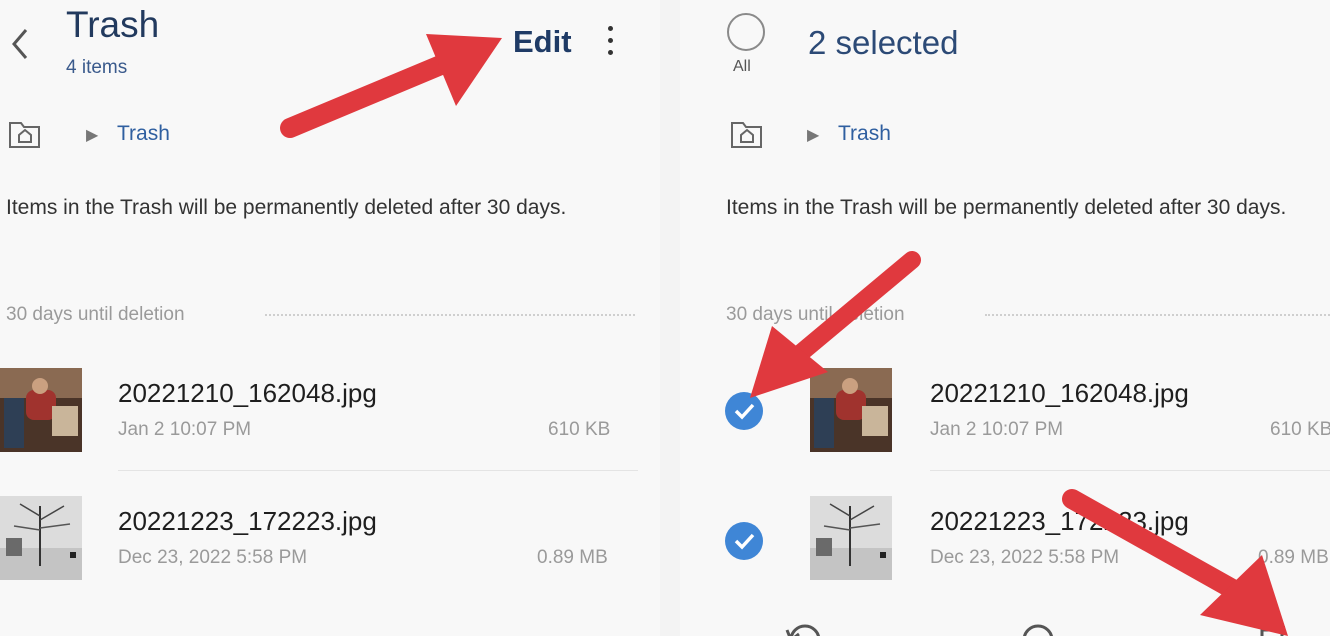 The height and width of the screenshot is (636, 1330). Describe the element at coordinates (1038, 629) in the screenshot. I see `info-icon` at that location.